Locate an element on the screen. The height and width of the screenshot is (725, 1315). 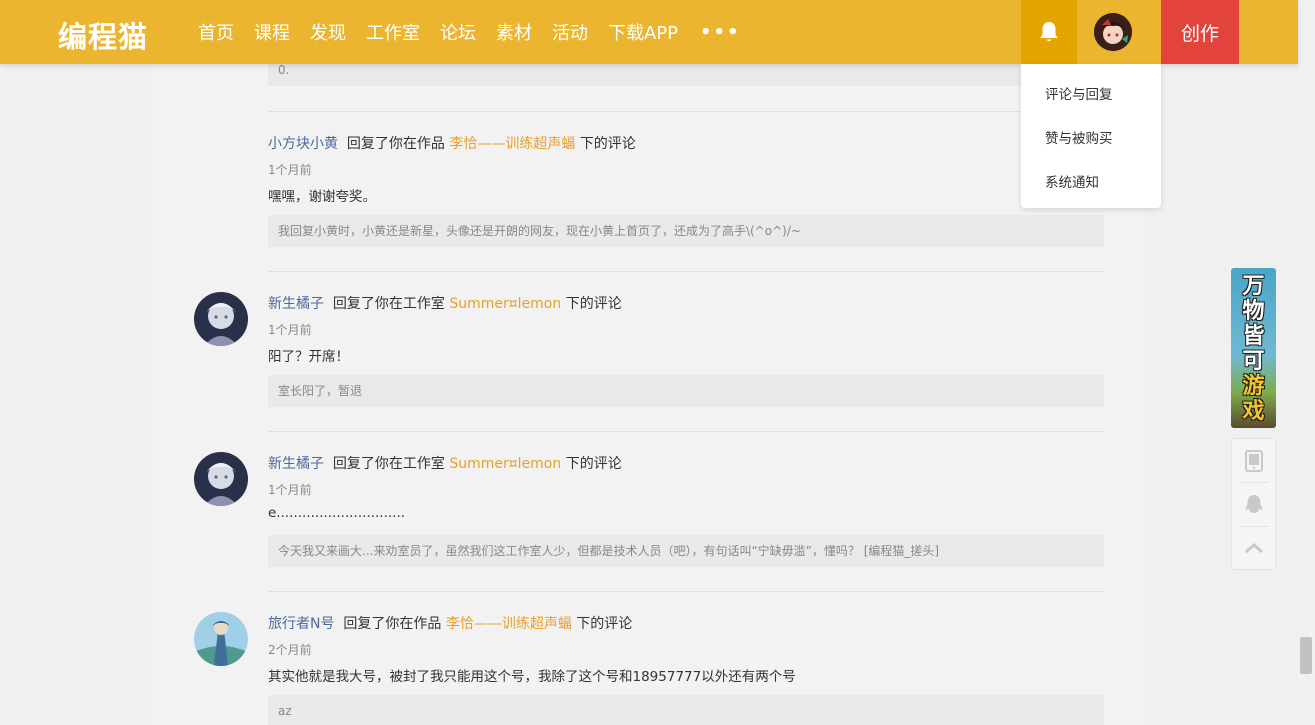
site-logo: 编程猫 is located at coordinates (103, 35).